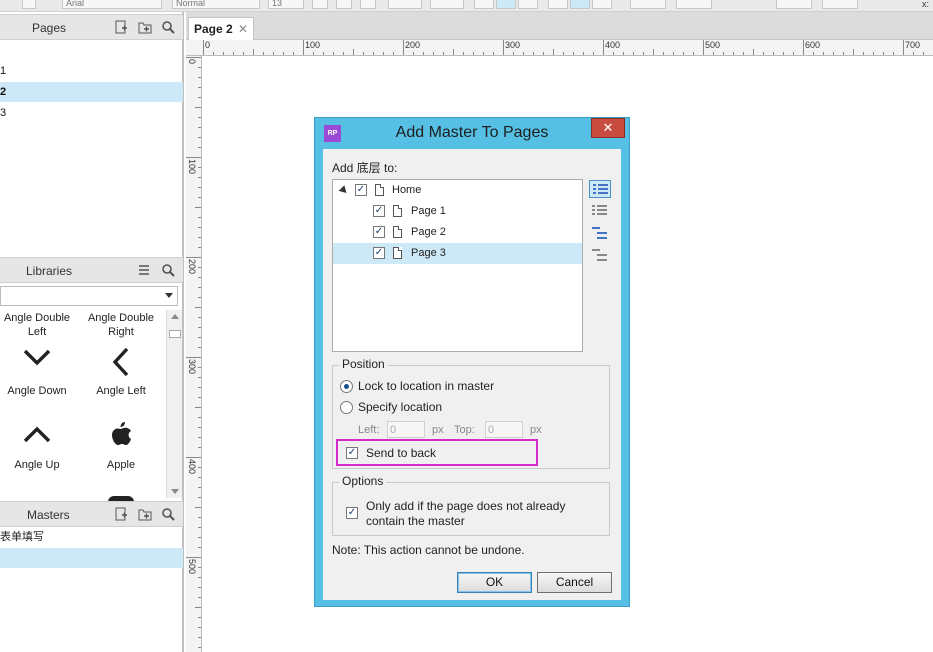 This screenshot has height=652, width=933. What do you see at coordinates (406, 429) in the screenshot?
I see `left-input` at bounding box center [406, 429].